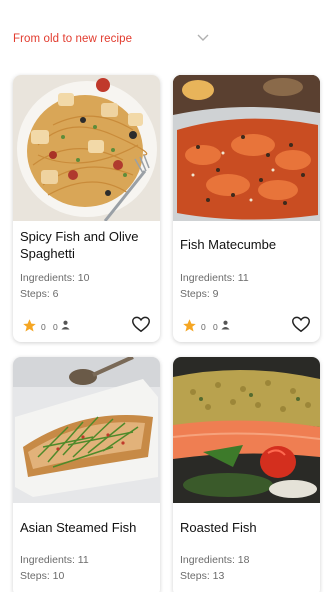  Describe the element at coordinates (55, 278) in the screenshot. I see `ingredients-count: Ingredients: 10` at that location.